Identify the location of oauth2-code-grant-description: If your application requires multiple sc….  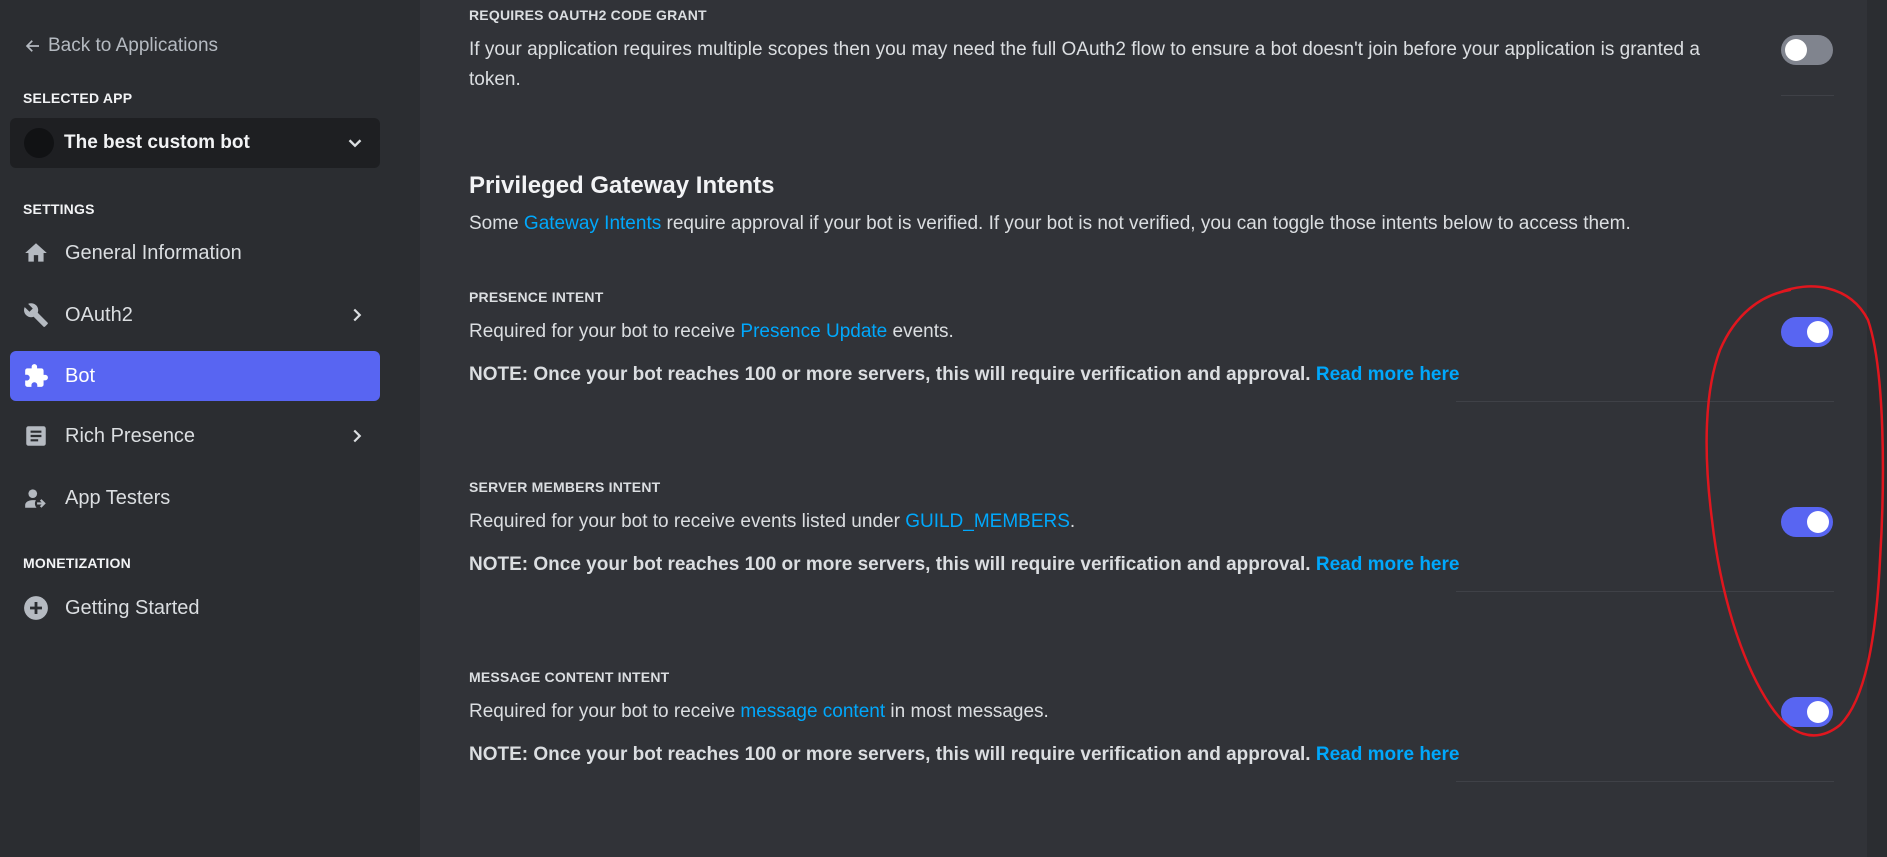
(1099, 65).